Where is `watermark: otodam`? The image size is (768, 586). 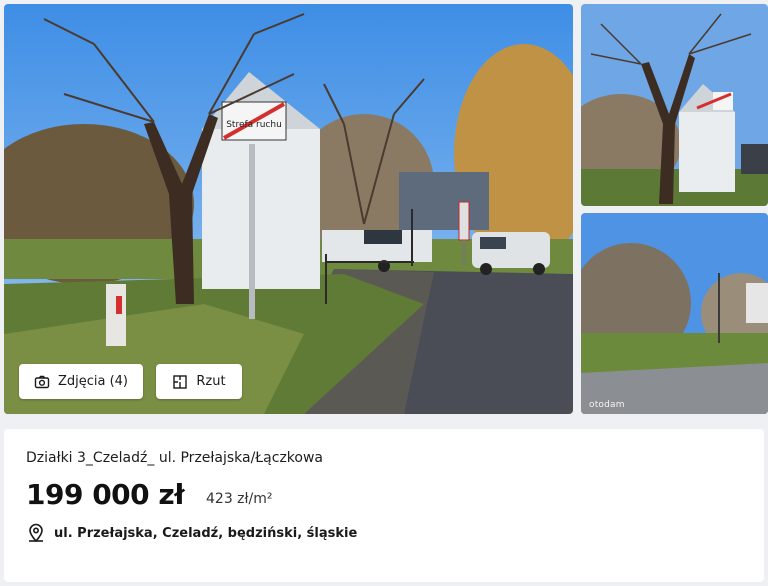 watermark: otodam is located at coordinates (607, 405).